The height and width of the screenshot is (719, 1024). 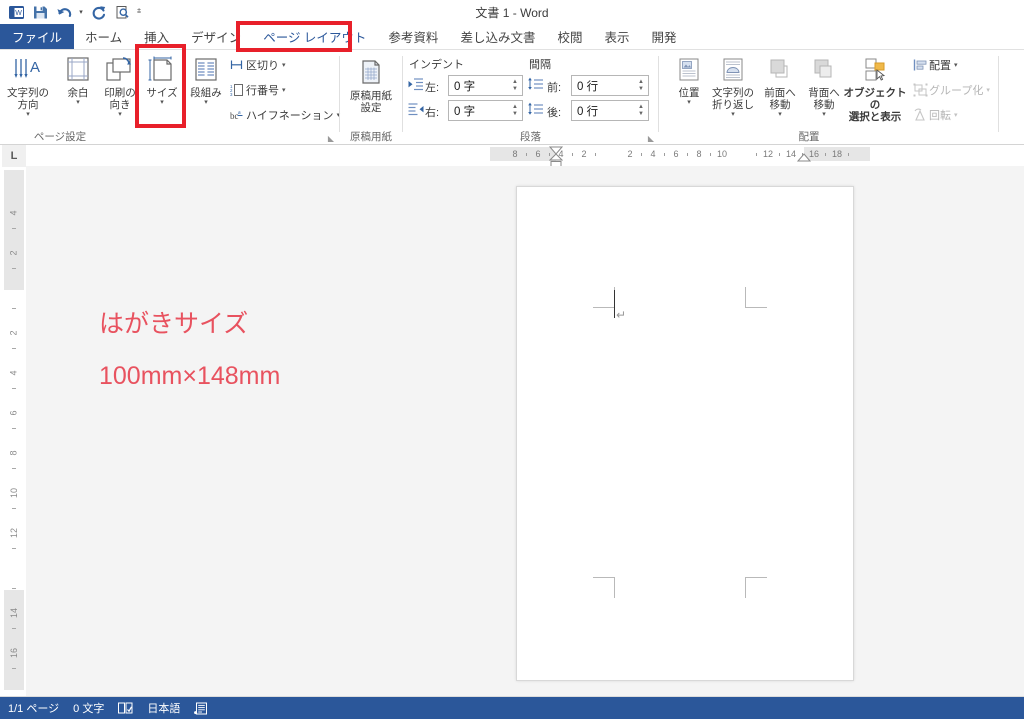 I want to click on tab-design: デザイン, so click(x=216, y=36).